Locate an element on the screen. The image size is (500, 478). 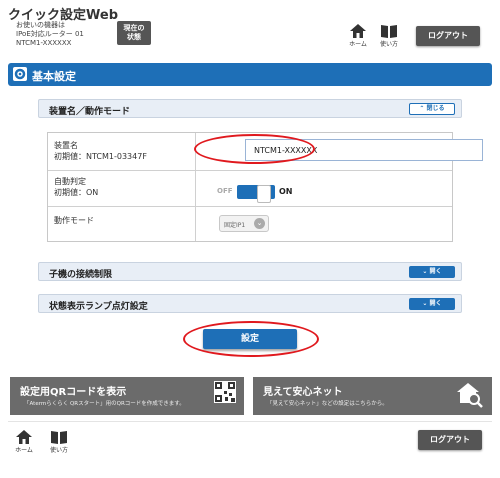
footer-home-nav: ホーム is located at coordinates (24, 442).